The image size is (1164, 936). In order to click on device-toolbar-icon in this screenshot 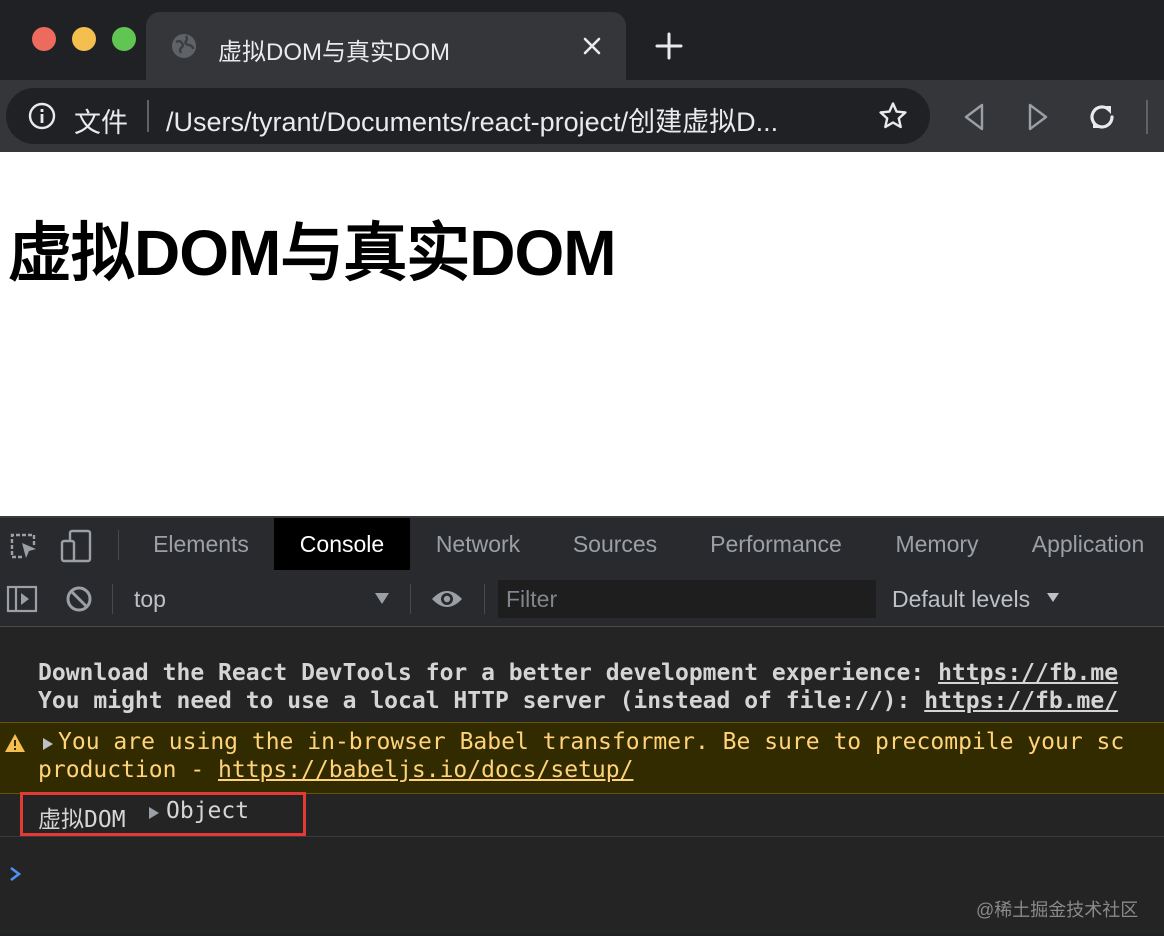, I will do `click(77, 546)`.